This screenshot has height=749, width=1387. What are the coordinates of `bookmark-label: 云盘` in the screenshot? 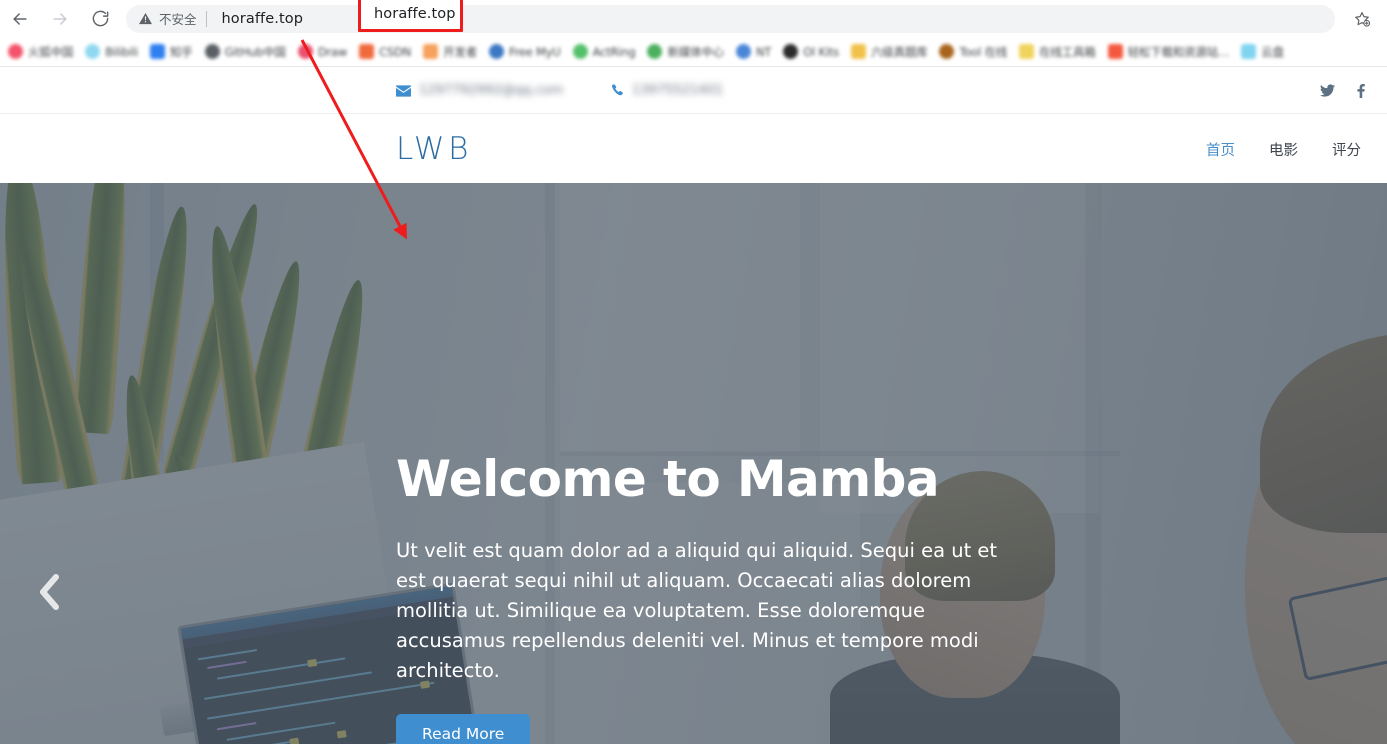 It's located at (1272, 52).